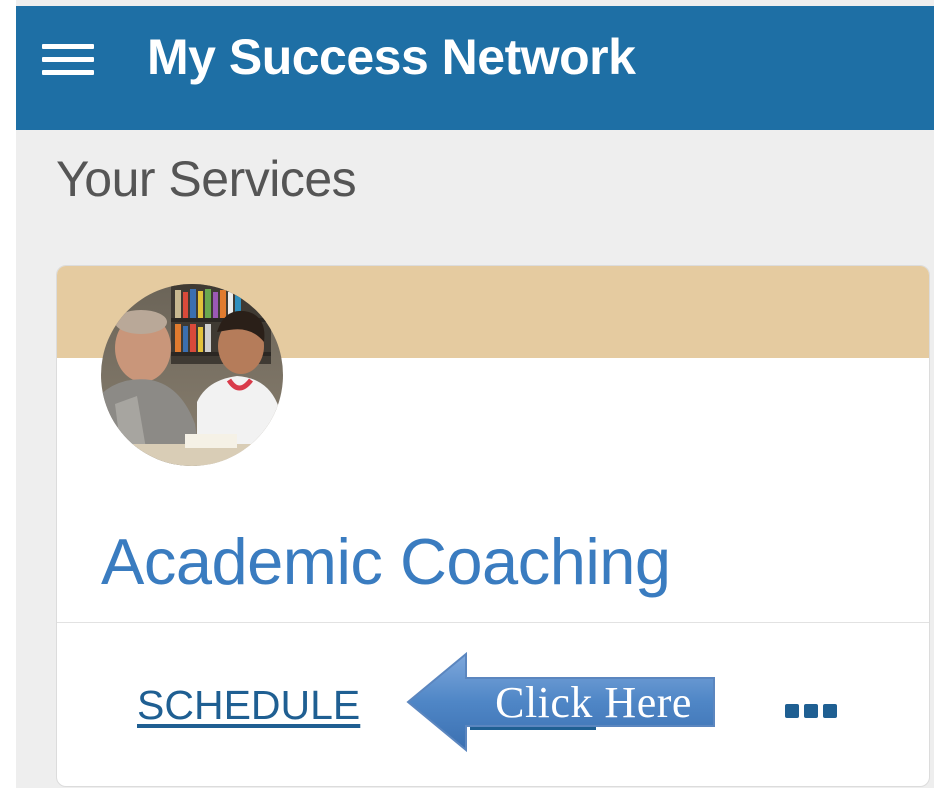 Image resolution: width=940 pixels, height=788 pixels. Describe the element at coordinates (811, 711) in the screenshot. I see `more-options-icon` at that location.